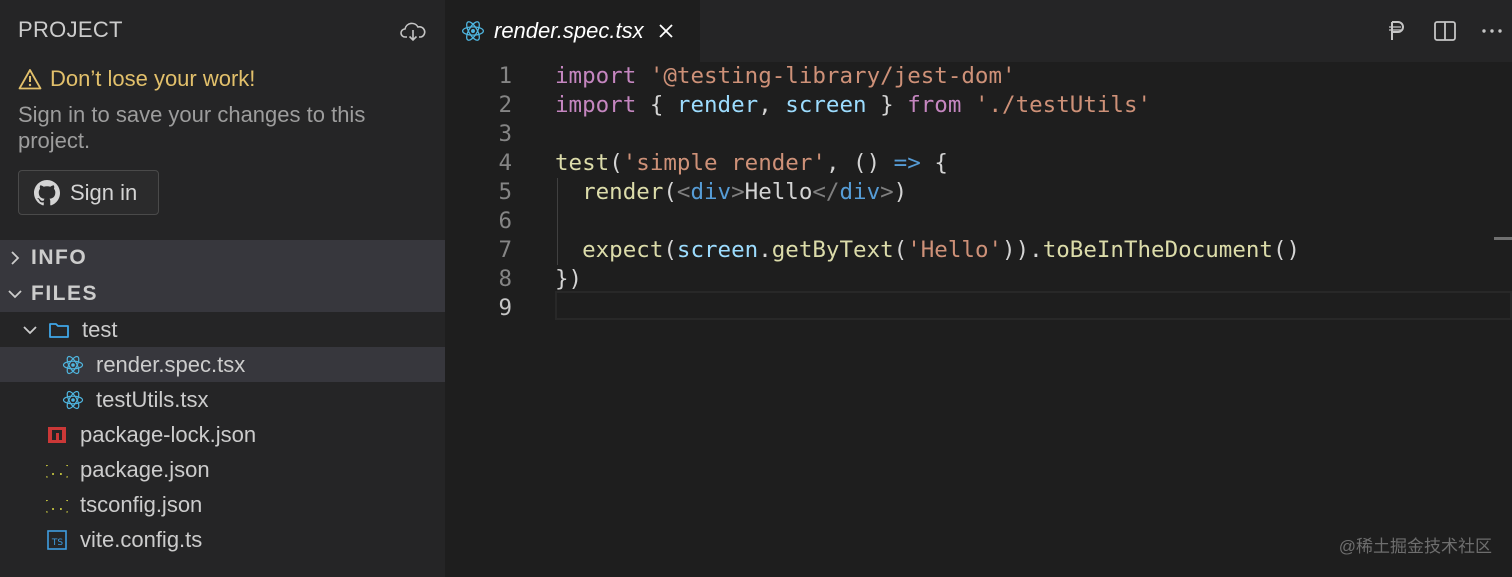 The height and width of the screenshot is (577, 1512). What do you see at coordinates (222, 399) in the screenshot?
I see `tree-file-test-utils: testUtils.tsx` at bounding box center [222, 399].